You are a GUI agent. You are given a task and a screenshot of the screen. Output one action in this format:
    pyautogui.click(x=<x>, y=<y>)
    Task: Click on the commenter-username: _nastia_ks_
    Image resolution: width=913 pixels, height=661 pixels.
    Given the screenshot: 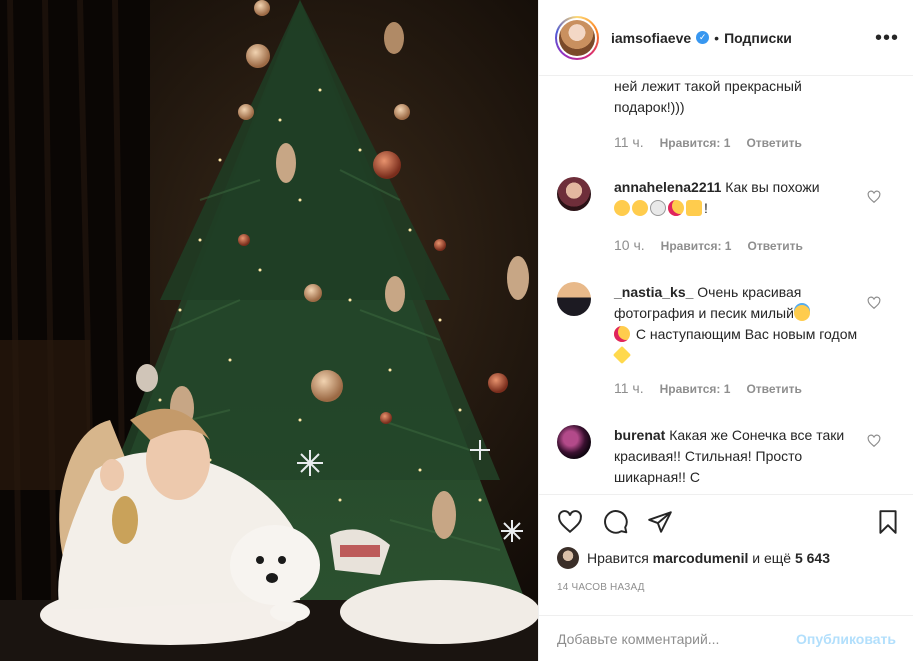 What is the action you would take?
    pyautogui.click(x=653, y=292)
    